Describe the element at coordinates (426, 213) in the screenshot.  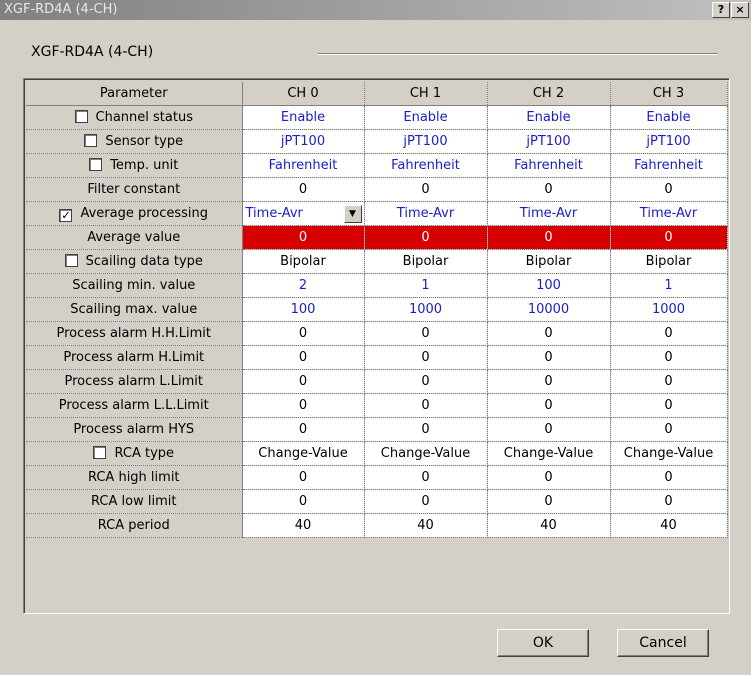
I see `value-cell-ch1: Time-Avr` at that location.